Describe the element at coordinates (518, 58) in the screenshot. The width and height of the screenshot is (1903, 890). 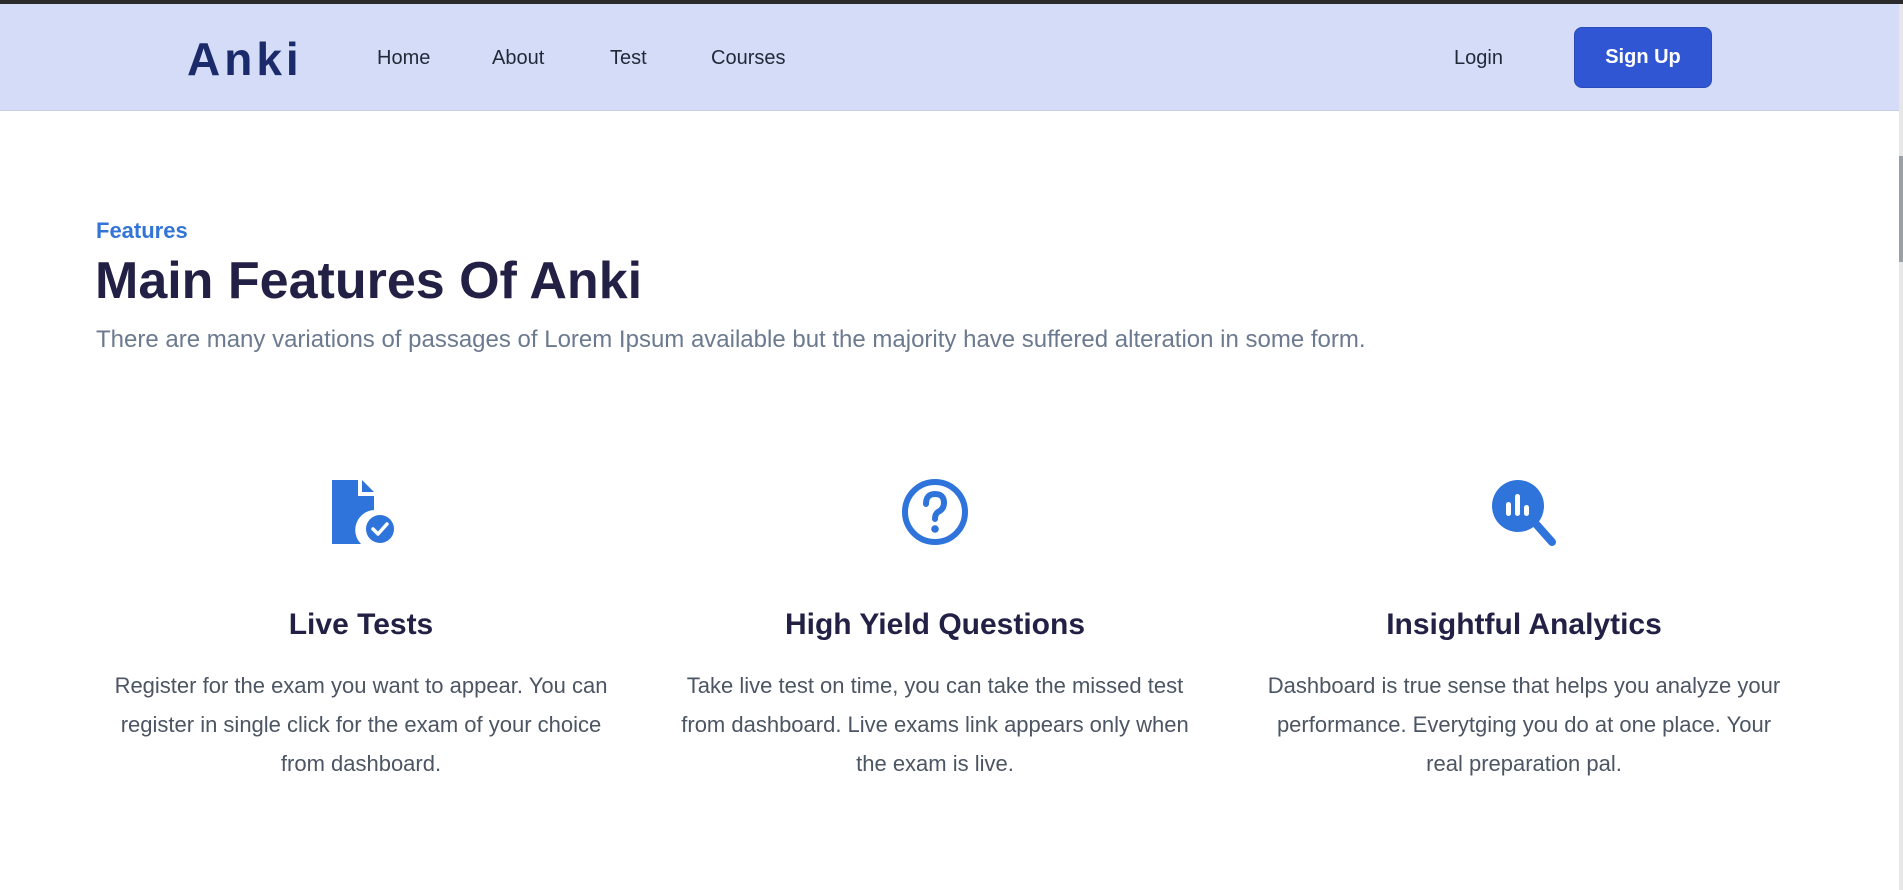
I see `nav-link-about: About` at that location.